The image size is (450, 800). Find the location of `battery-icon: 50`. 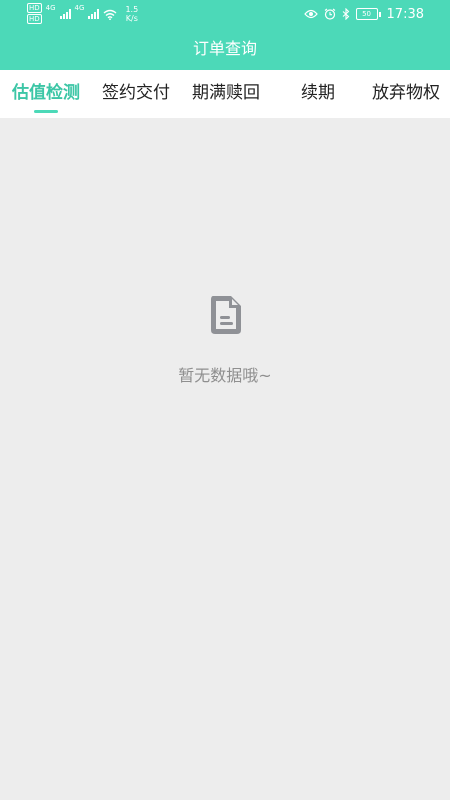

battery-icon: 50 is located at coordinates (368, 14).